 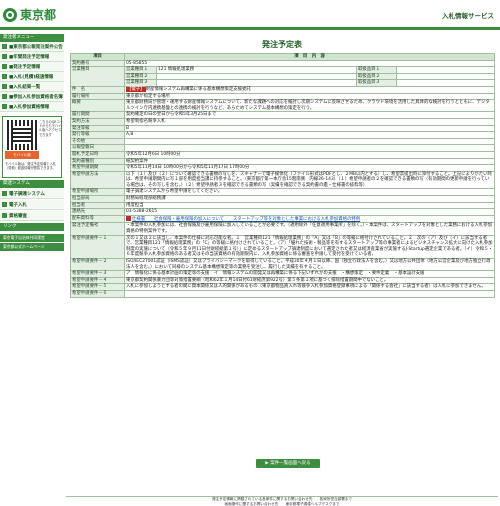 I want to click on contract-method-value: 希望制指名競争入札, so click(x=309, y=121).